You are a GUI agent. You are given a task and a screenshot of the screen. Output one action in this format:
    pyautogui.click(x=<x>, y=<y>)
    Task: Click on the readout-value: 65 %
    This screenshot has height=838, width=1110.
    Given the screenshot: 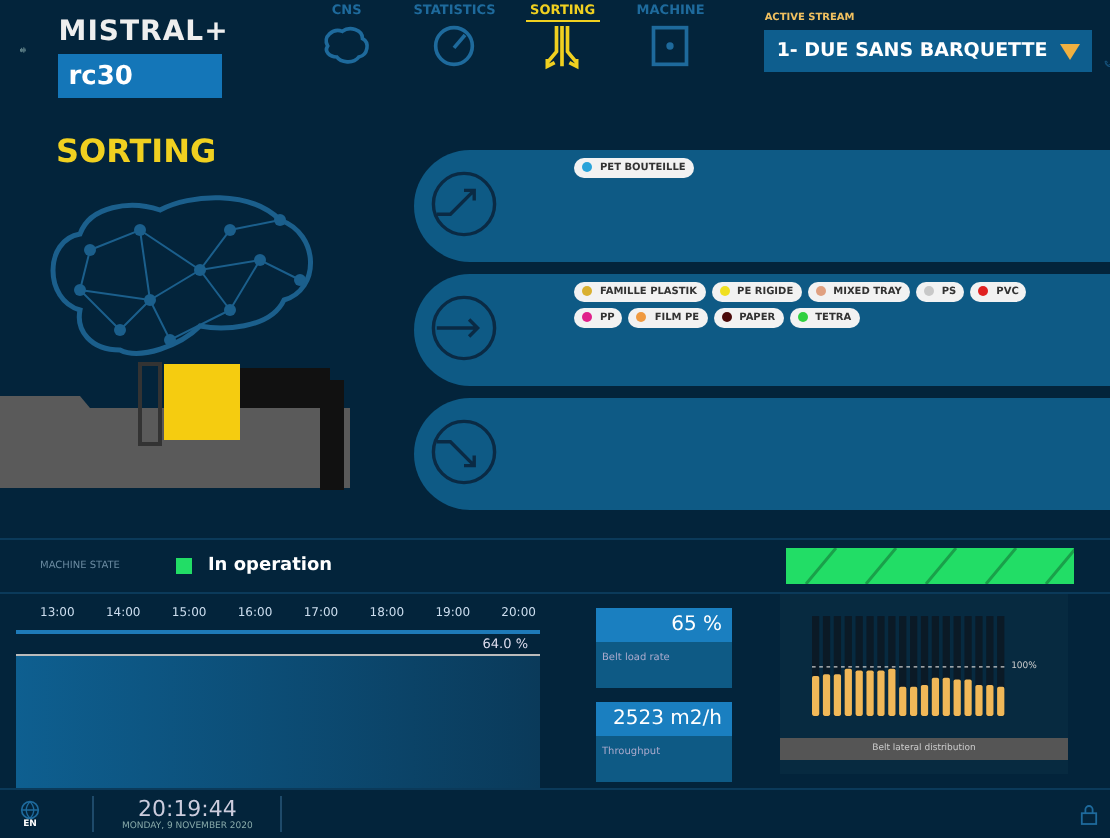 What is the action you would take?
    pyautogui.click(x=664, y=625)
    